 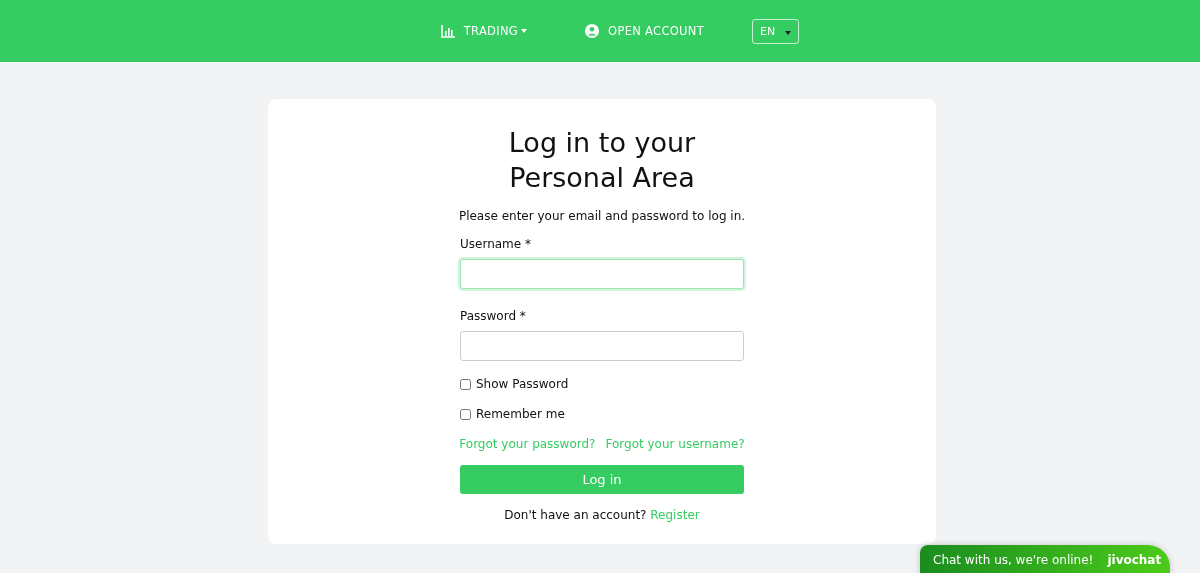 I want to click on field-label: Password *, so click(x=493, y=316).